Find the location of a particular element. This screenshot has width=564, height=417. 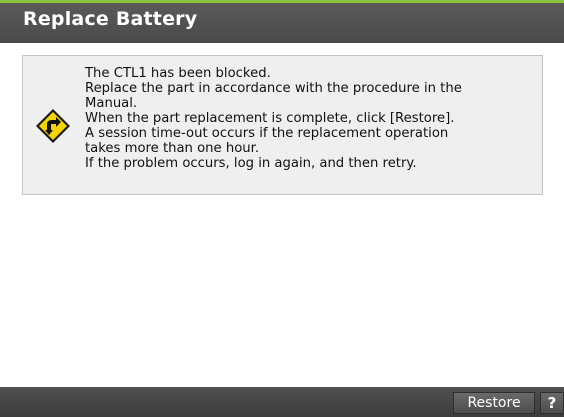

message-line: The CTL1 has been blocked. is located at coordinates (178, 73).